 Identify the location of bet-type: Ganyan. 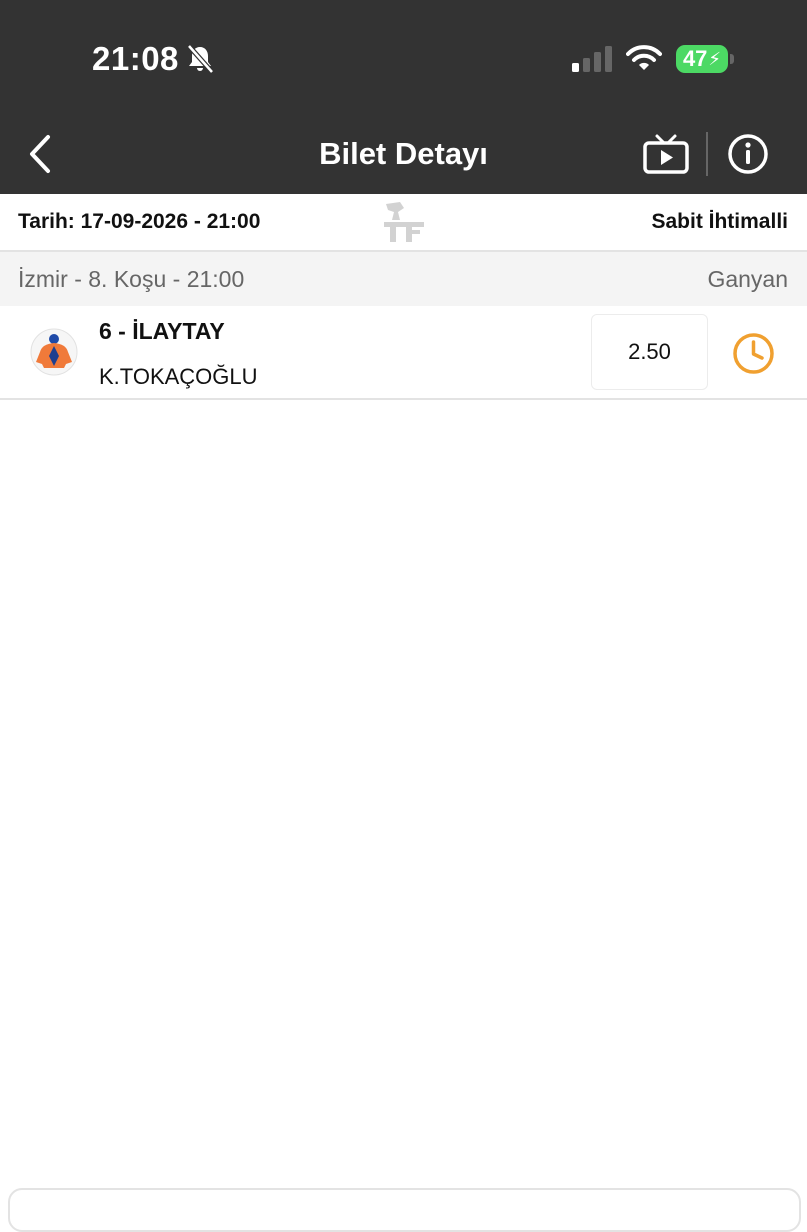
(747, 279).